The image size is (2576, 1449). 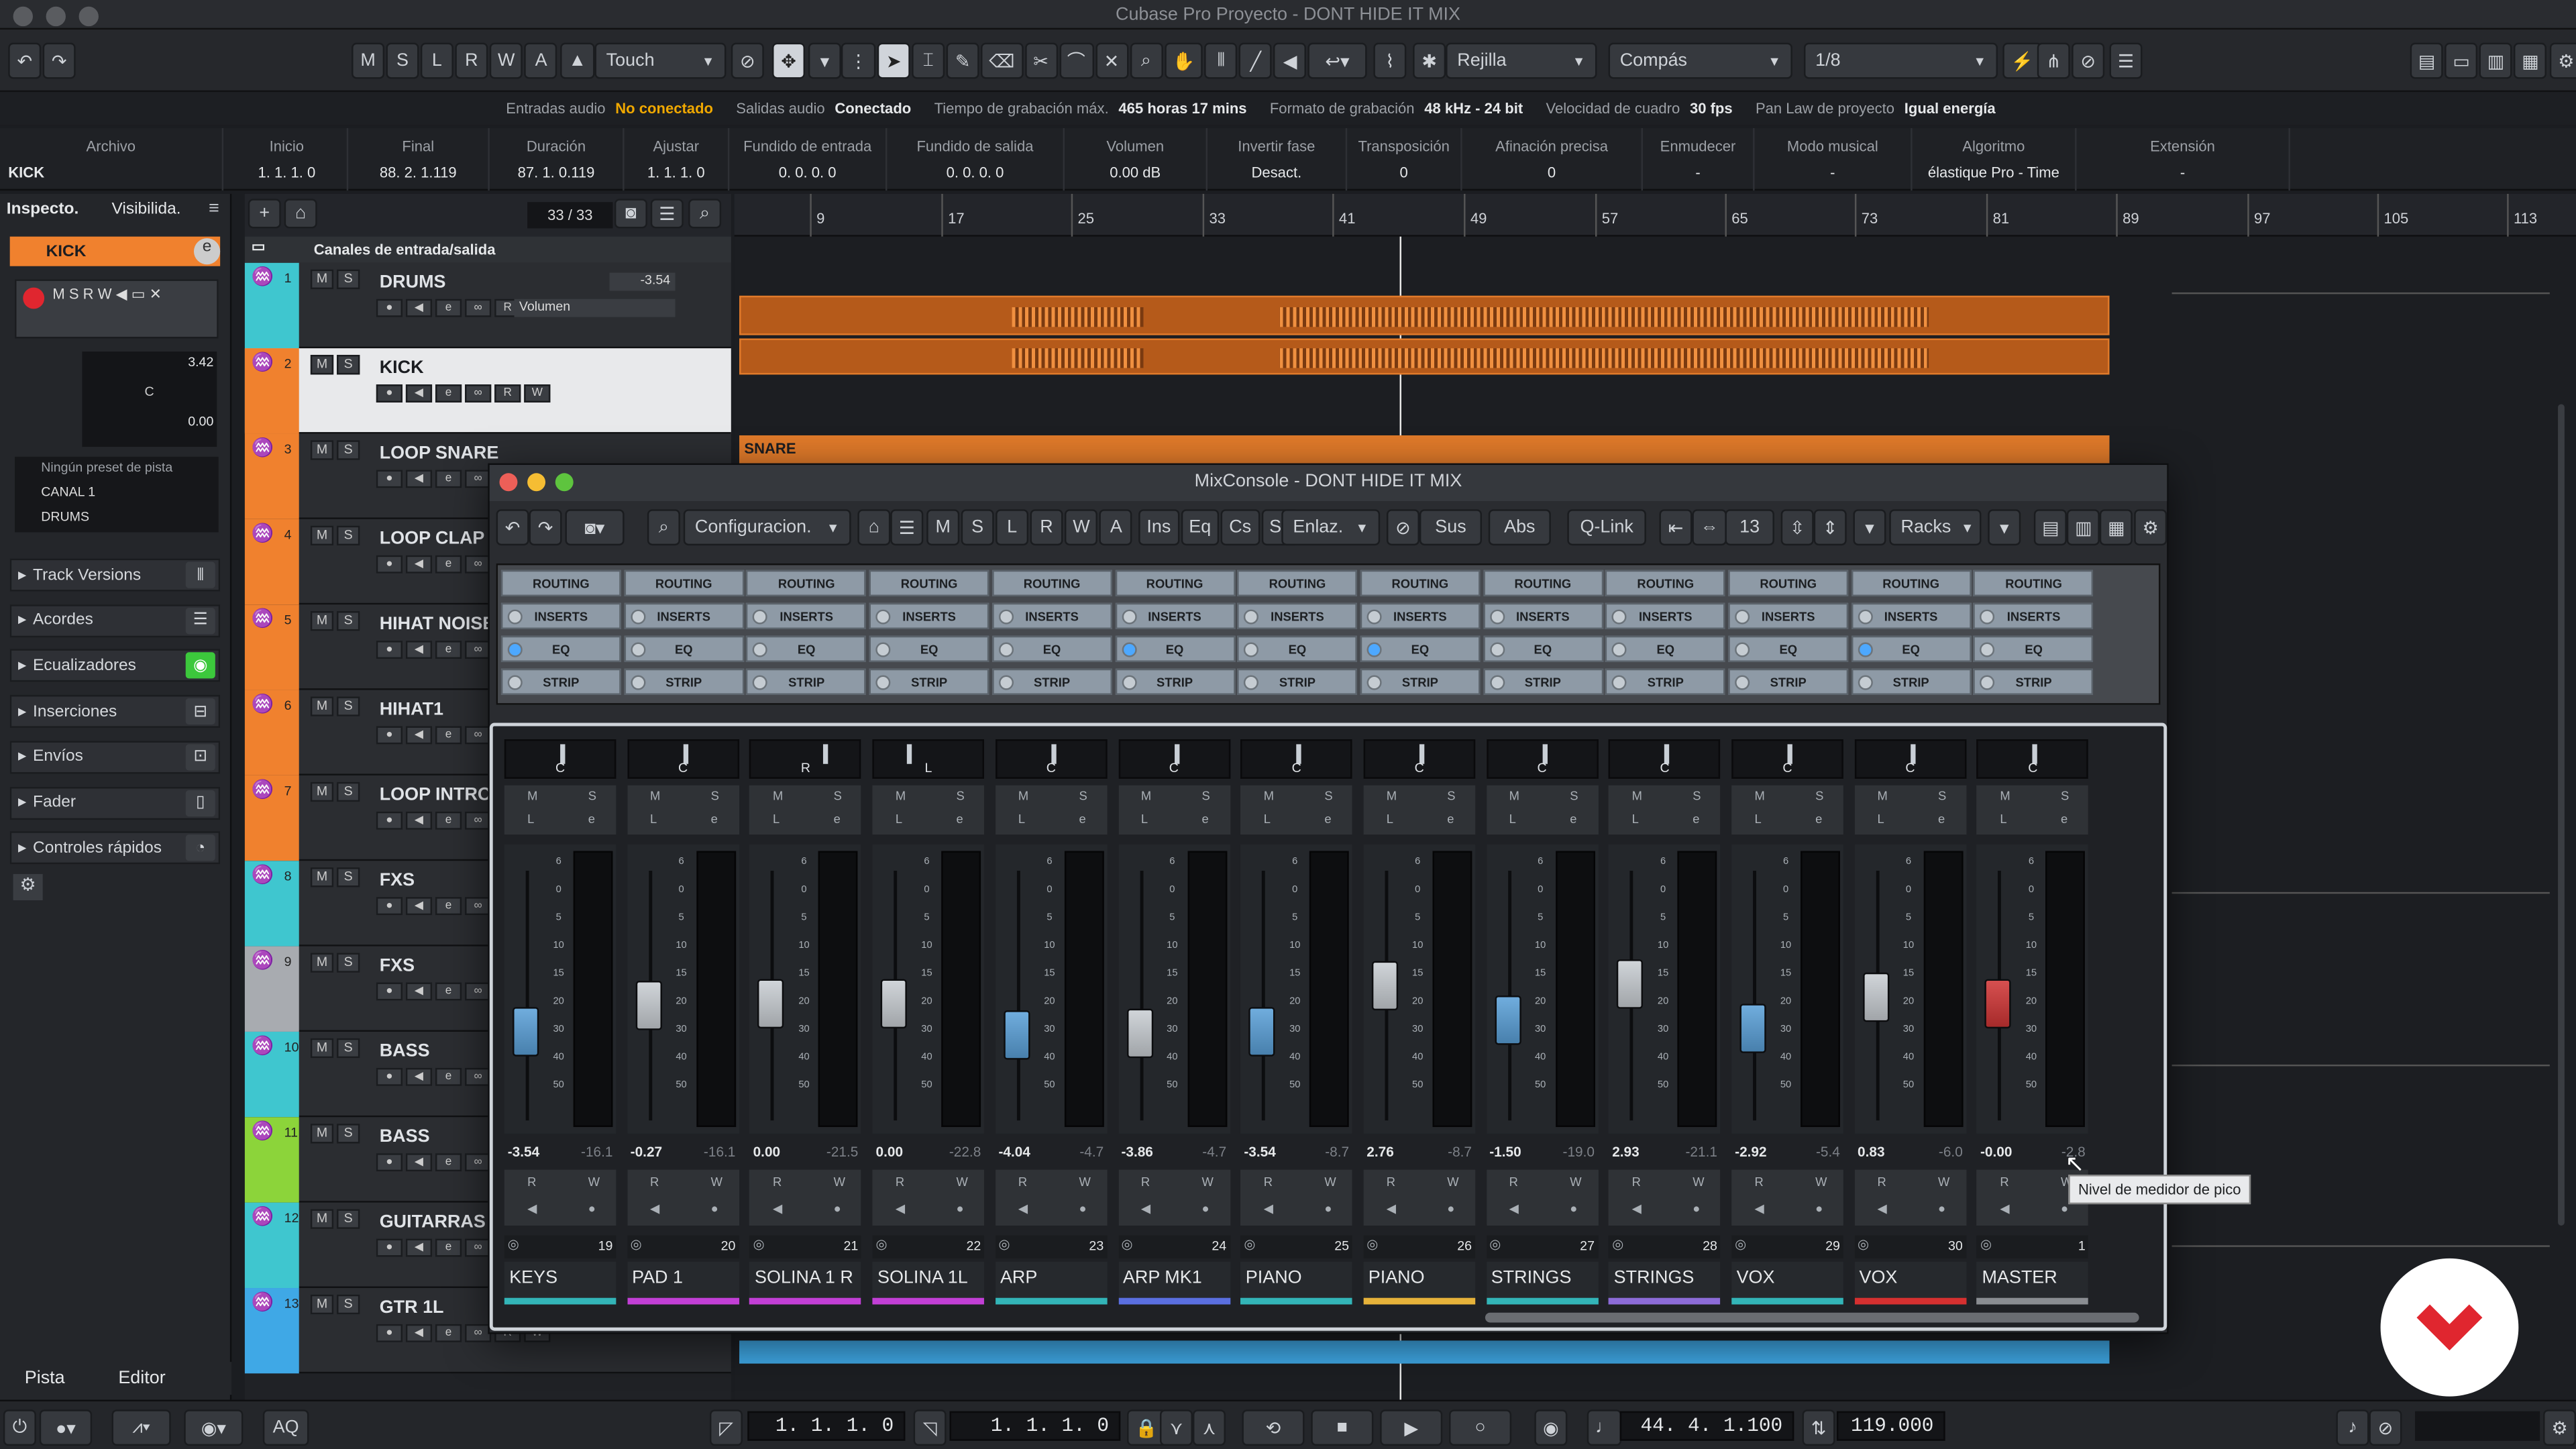 I want to click on inspector-section: ▸ Inserciones ⊟, so click(x=115, y=712).